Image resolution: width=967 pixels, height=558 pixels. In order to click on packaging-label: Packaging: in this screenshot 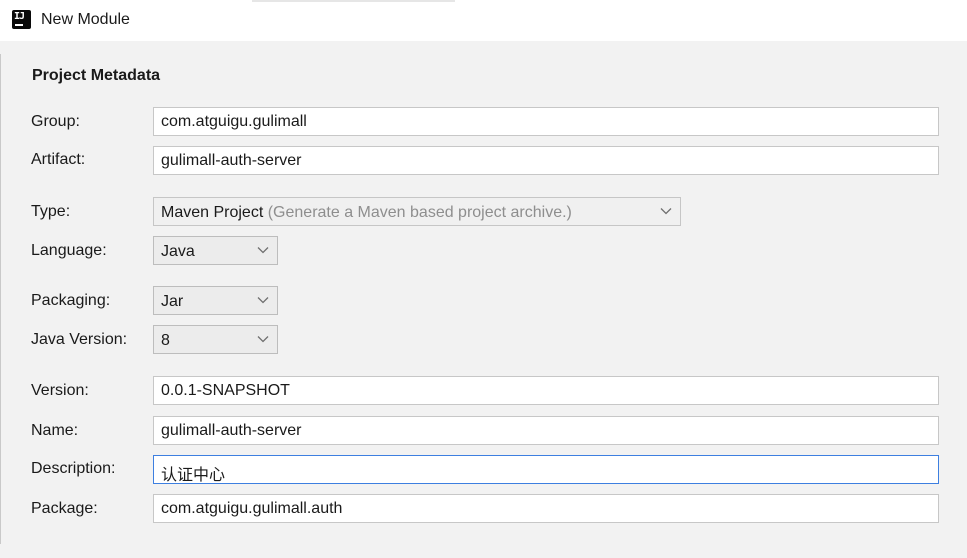, I will do `click(71, 300)`.